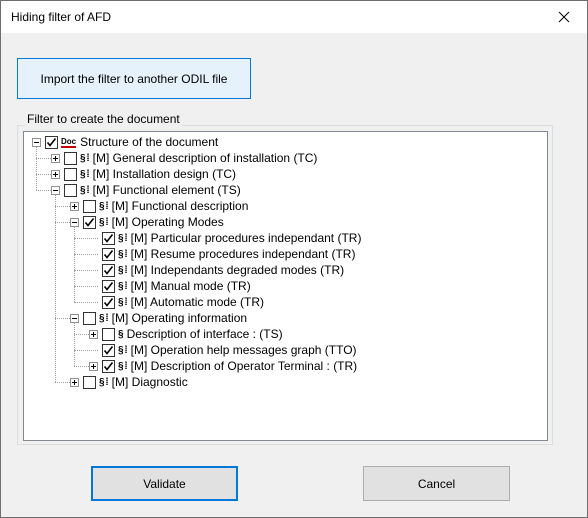 The image size is (588, 518). What do you see at coordinates (204, 334) in the screenshot?
I see `tree-node-label: Description of interface : (TS)` at bounding box center [204, 334].